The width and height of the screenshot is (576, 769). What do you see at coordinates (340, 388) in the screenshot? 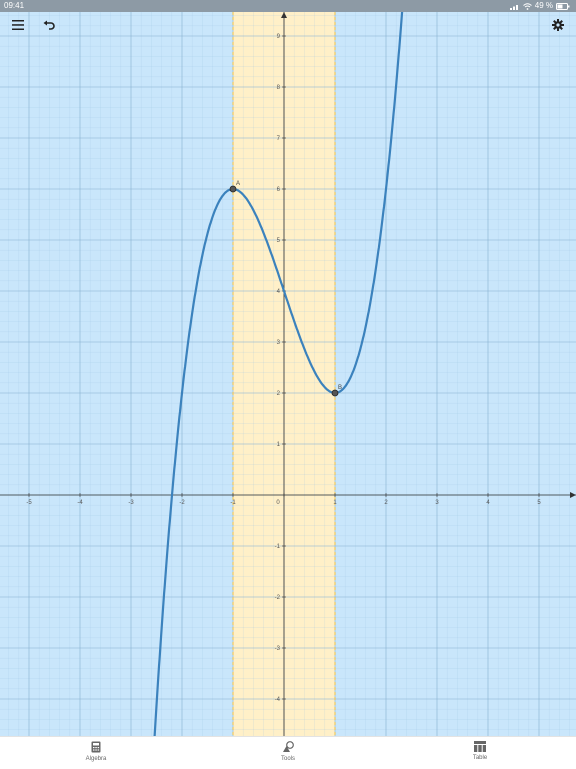
I see `point-label-b: B` at bounding box center [340, 388].